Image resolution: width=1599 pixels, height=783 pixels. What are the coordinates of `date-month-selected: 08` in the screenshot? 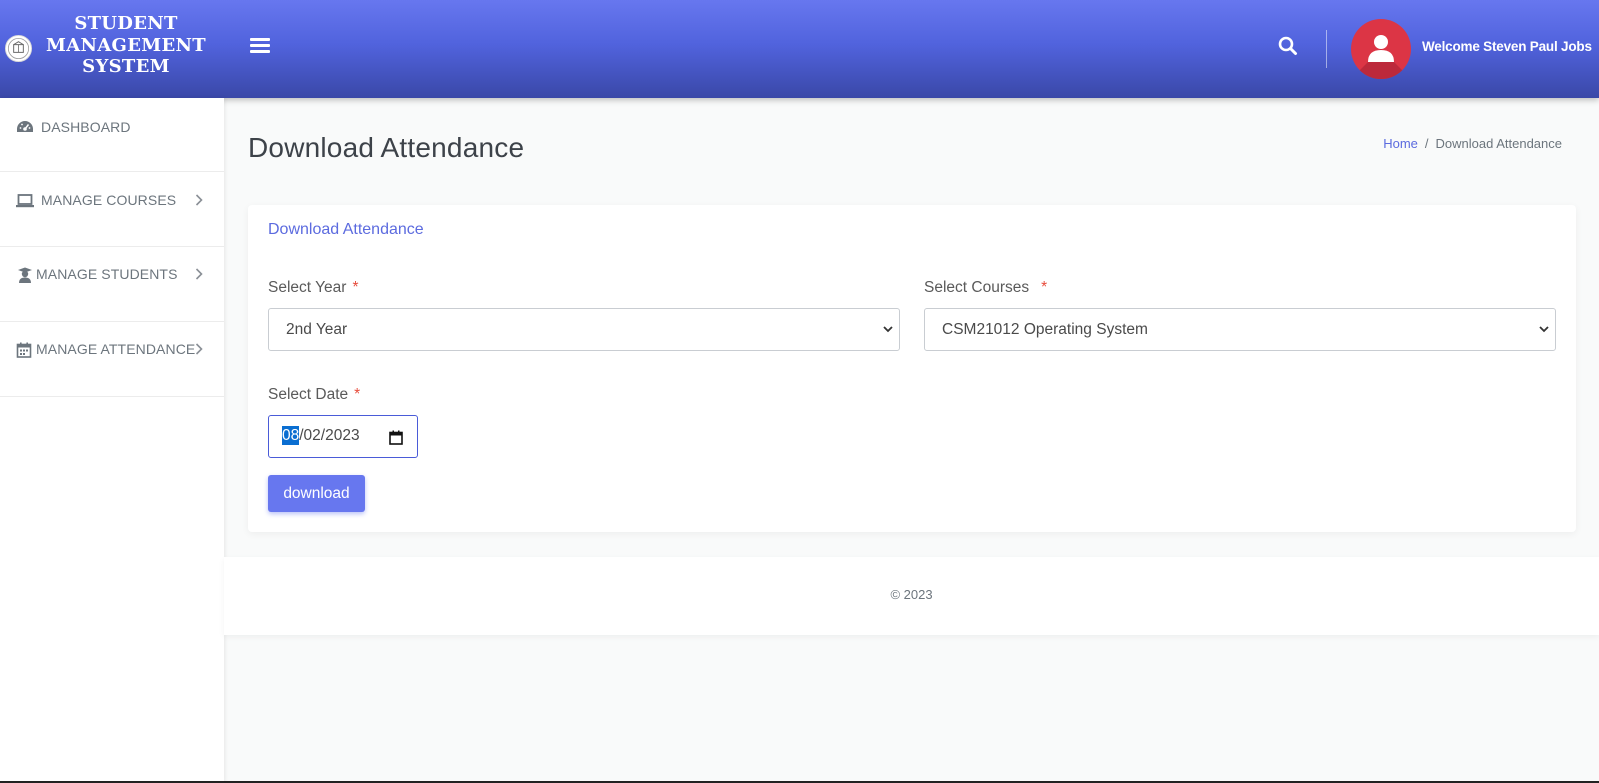 It's located at (291, 435).